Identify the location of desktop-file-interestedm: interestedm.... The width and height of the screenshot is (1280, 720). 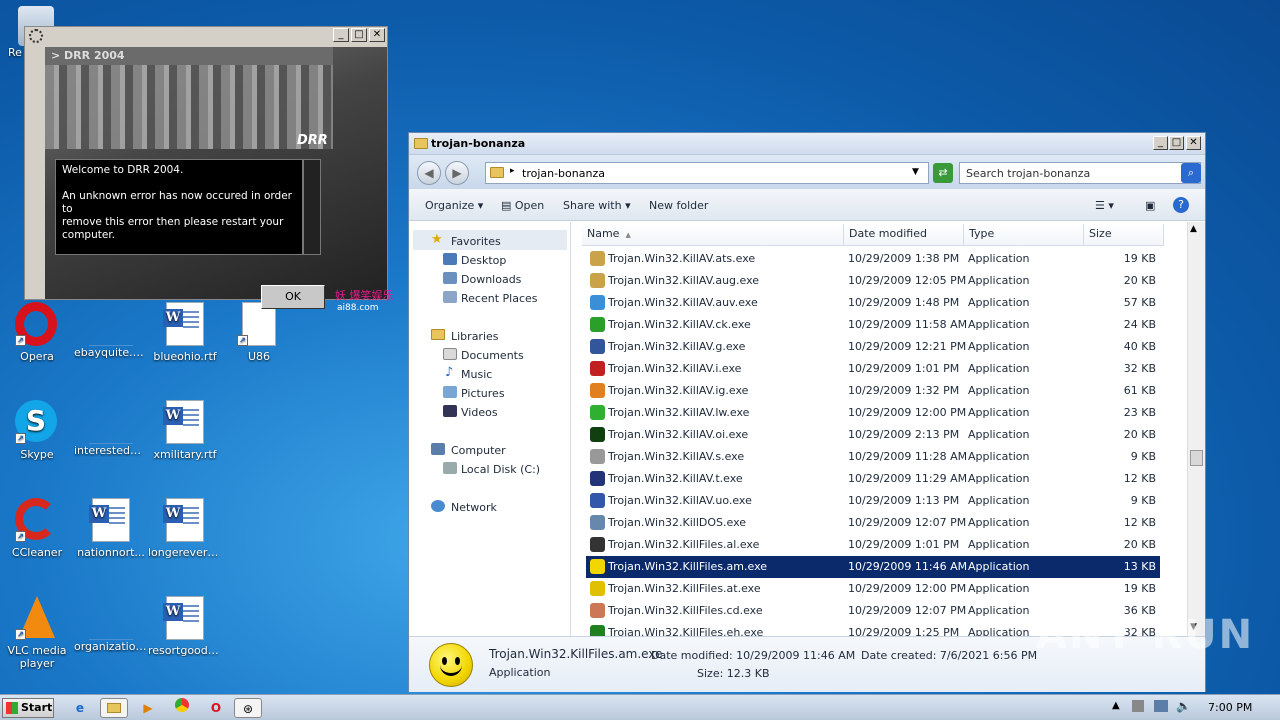
(111, 428).